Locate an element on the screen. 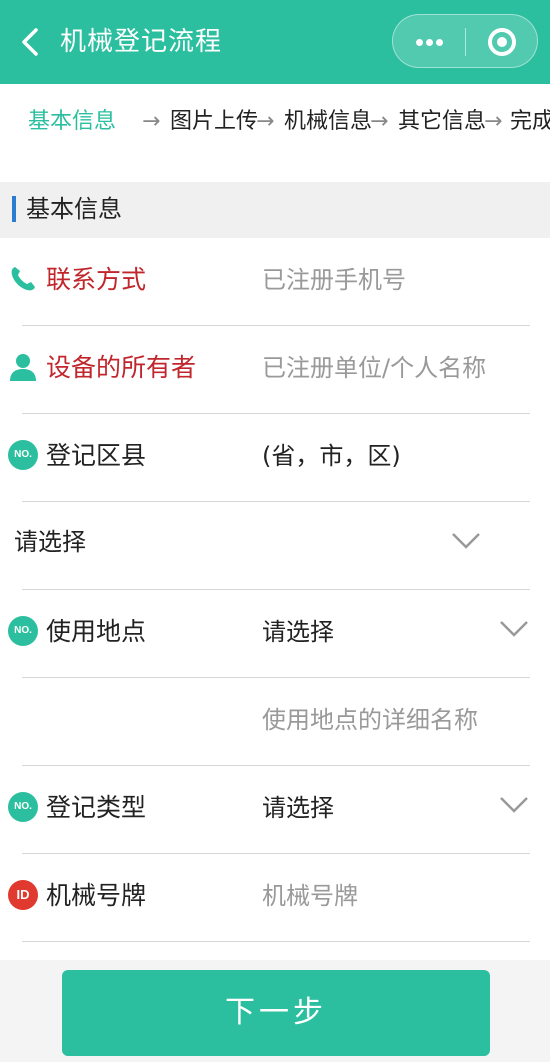 The height and width of the screenshot is (1062, 550). back-button is located at coordinates (31, 42).